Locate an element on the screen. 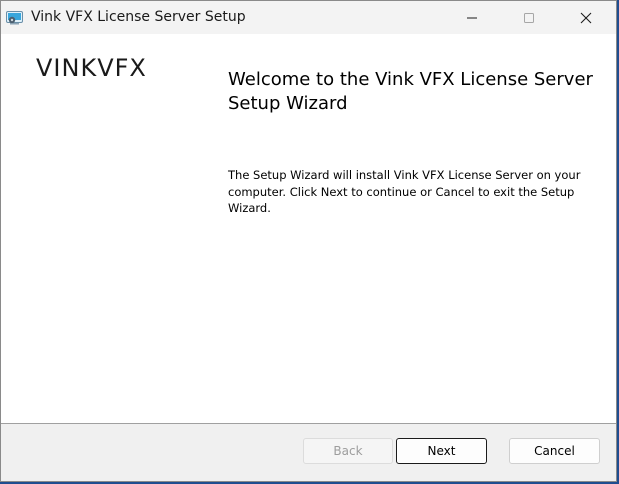  maximize-button is located at coordinates (529, 17).